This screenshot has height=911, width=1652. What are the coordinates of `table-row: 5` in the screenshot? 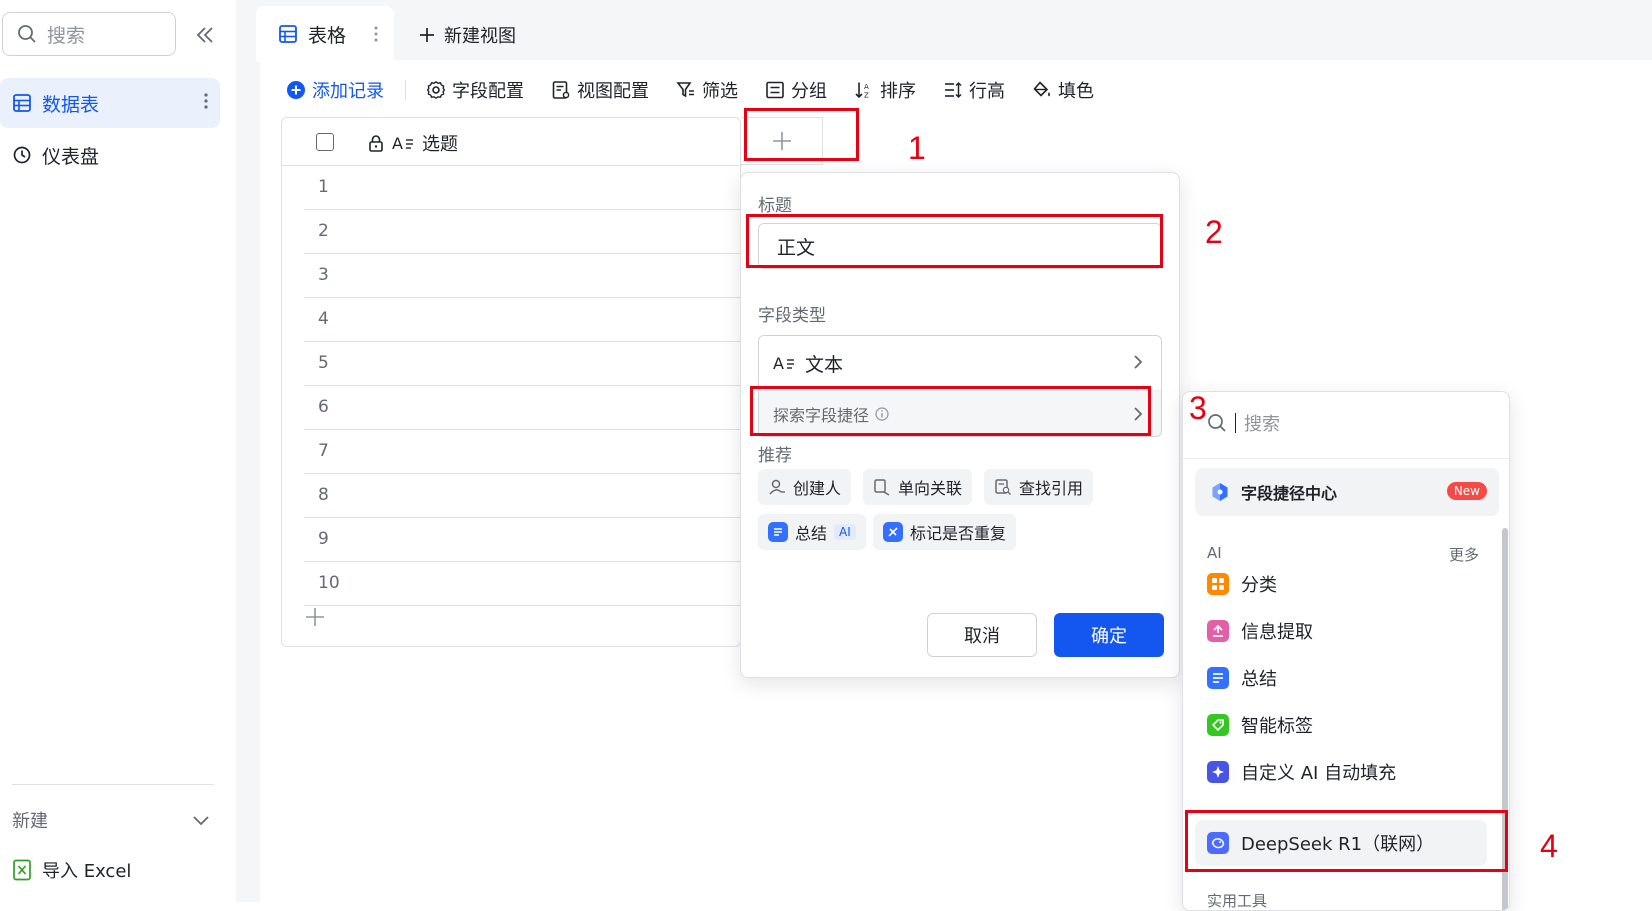 It's located at (523, 364).